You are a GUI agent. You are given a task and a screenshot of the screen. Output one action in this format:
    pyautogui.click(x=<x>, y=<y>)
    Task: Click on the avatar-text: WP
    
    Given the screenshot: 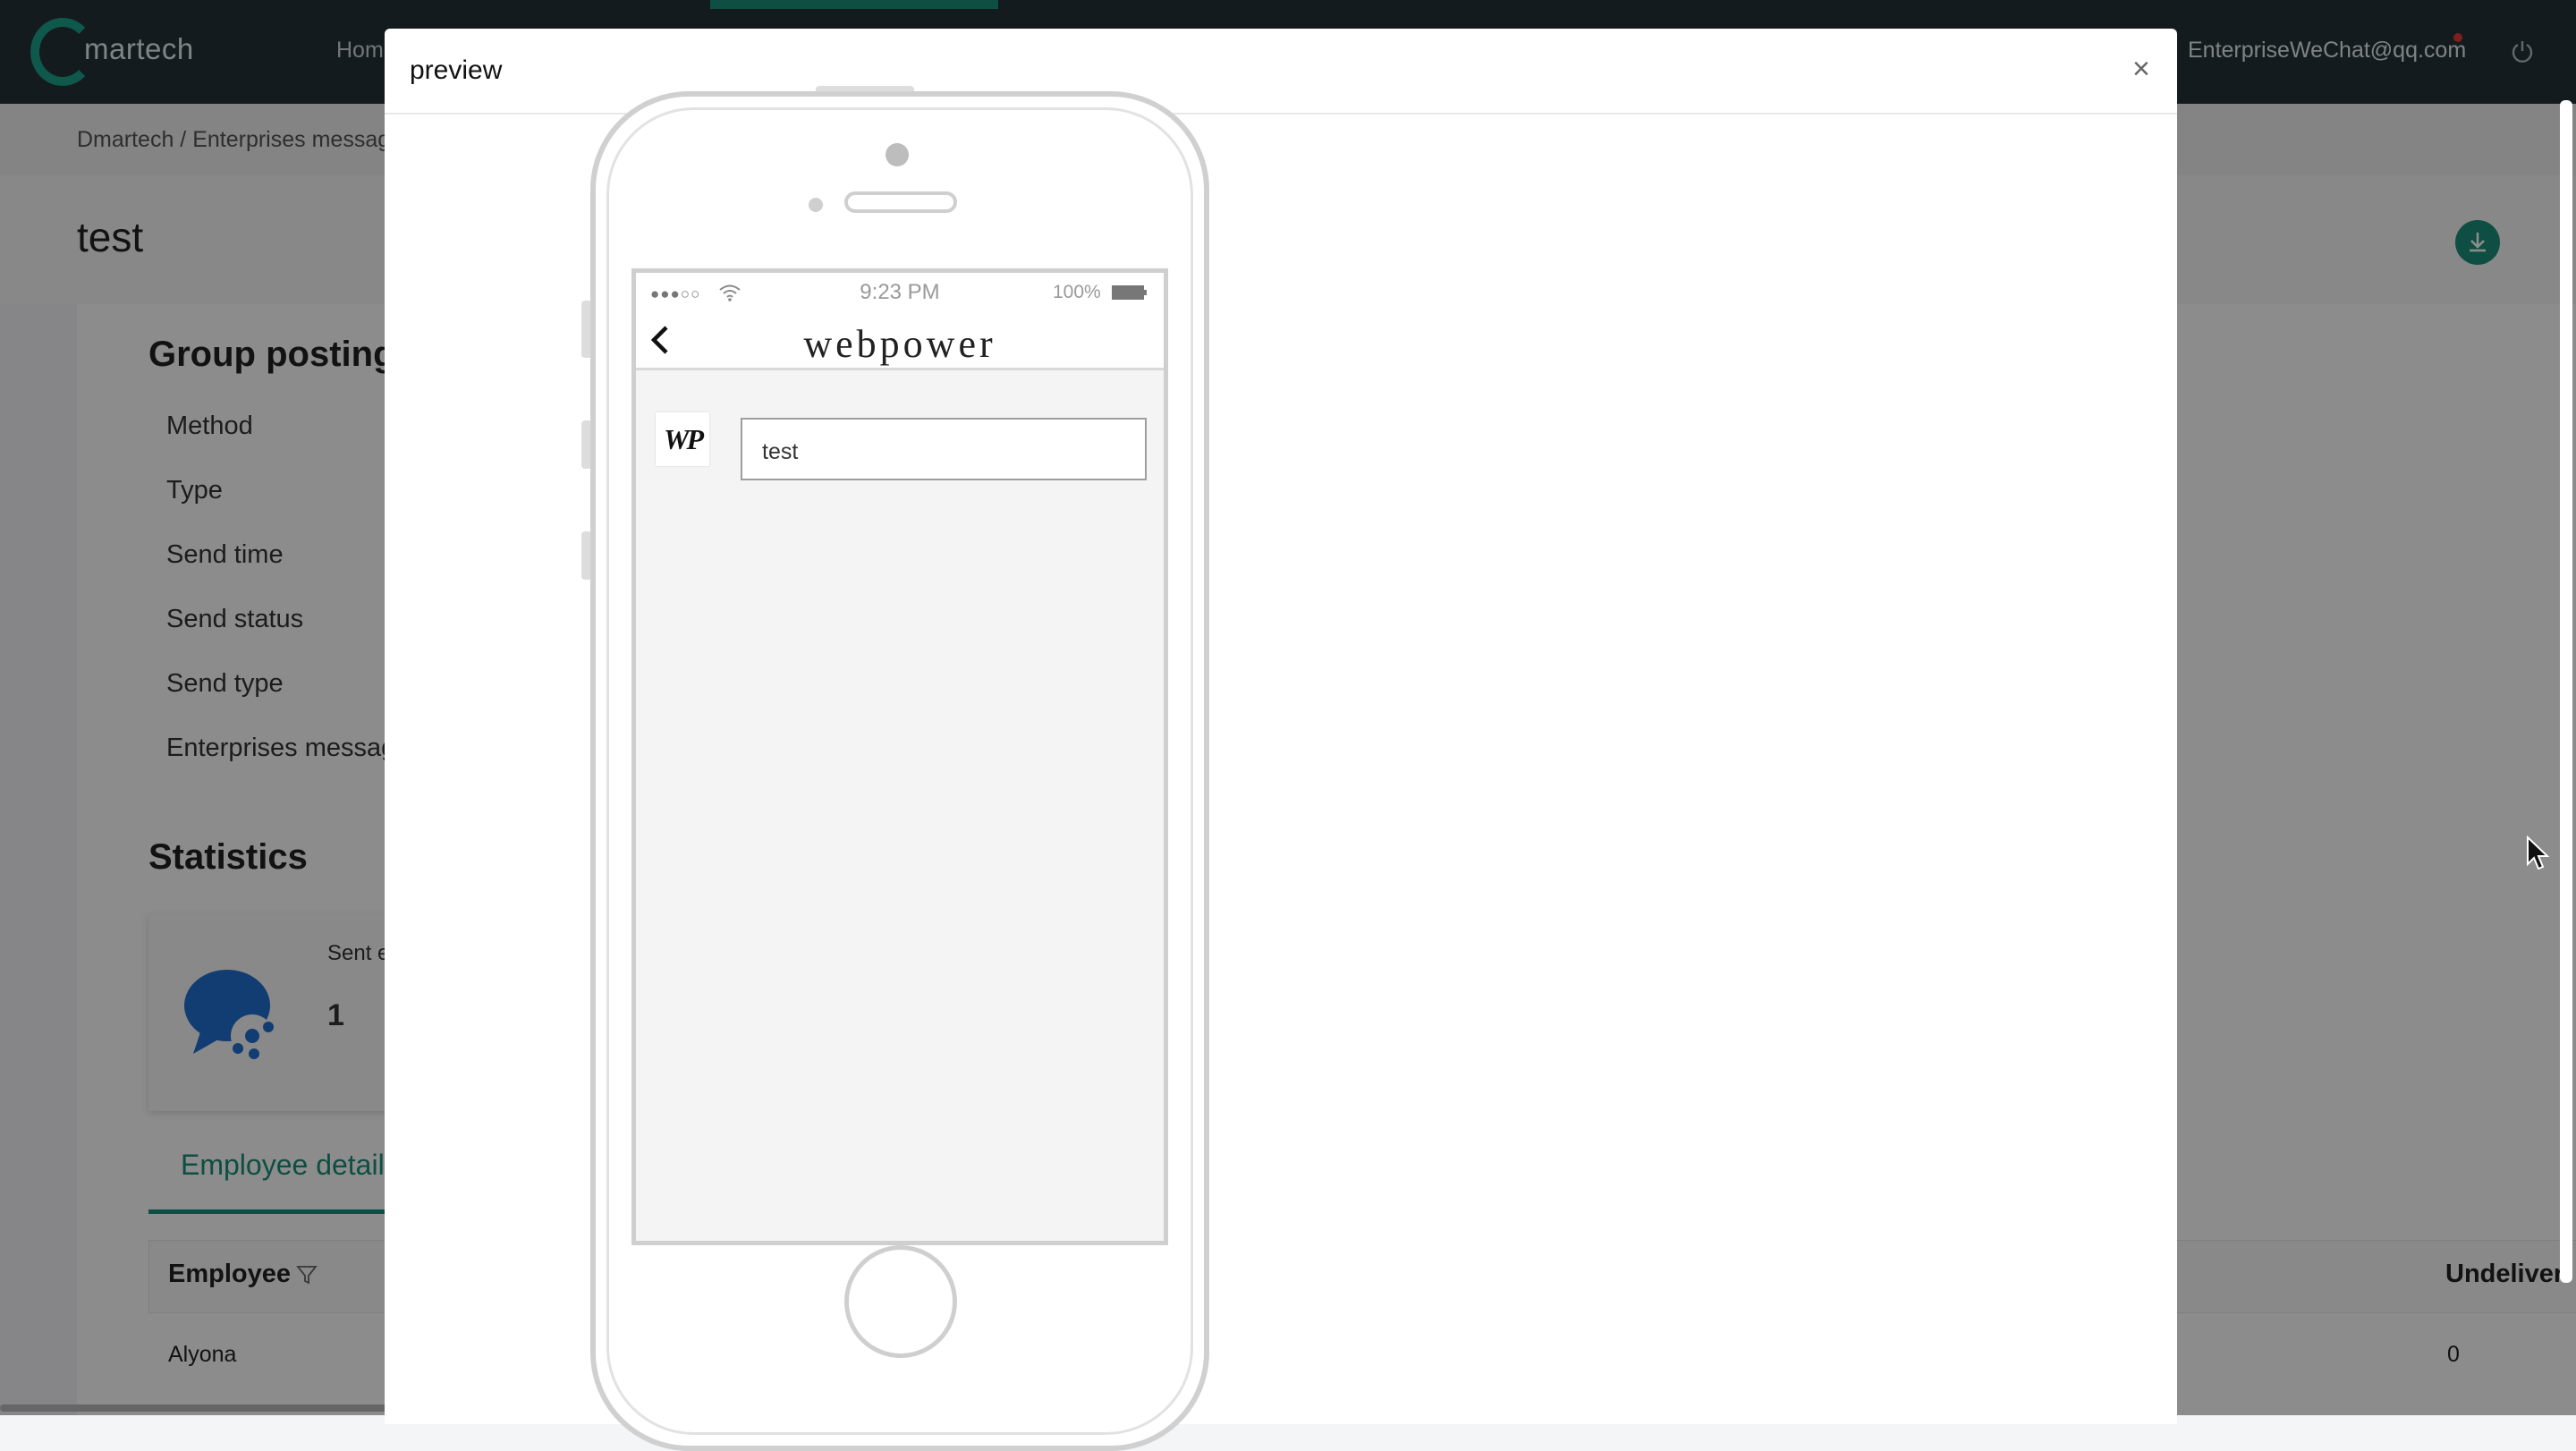 What is the action you would take?
    pyautogui.click(x=684, y=439)
    